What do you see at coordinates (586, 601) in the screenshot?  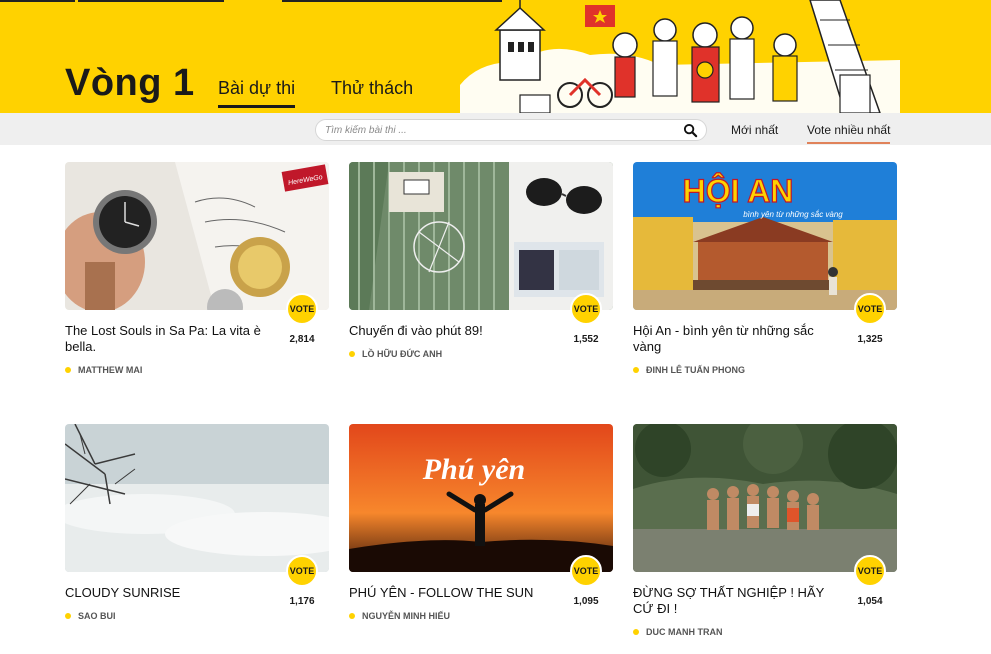 I see `vote-count: 1,095` at bounding box center [586, 601].